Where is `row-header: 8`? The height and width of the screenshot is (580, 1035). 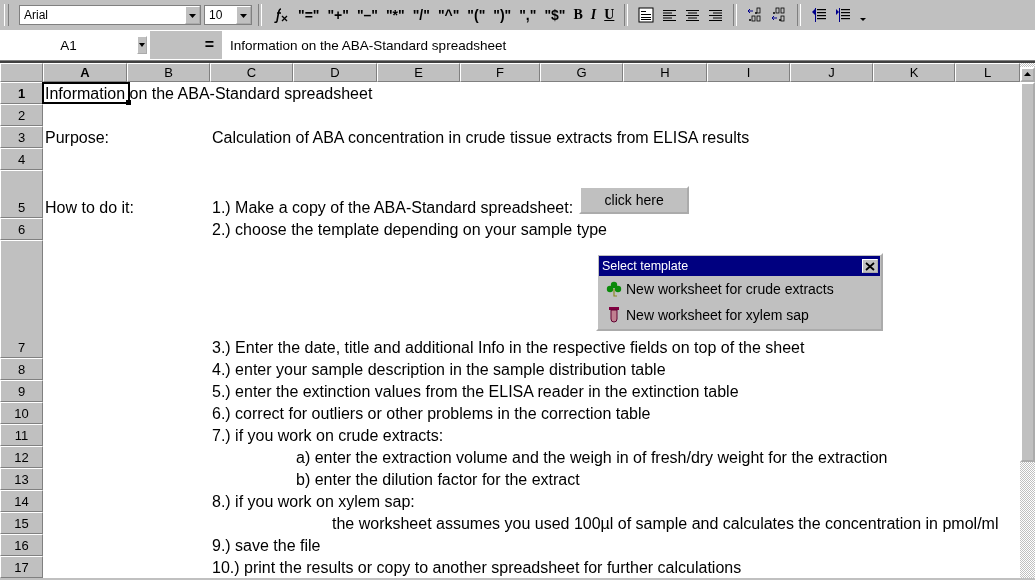 row-header: 8 is located at coordinates (21, 369).